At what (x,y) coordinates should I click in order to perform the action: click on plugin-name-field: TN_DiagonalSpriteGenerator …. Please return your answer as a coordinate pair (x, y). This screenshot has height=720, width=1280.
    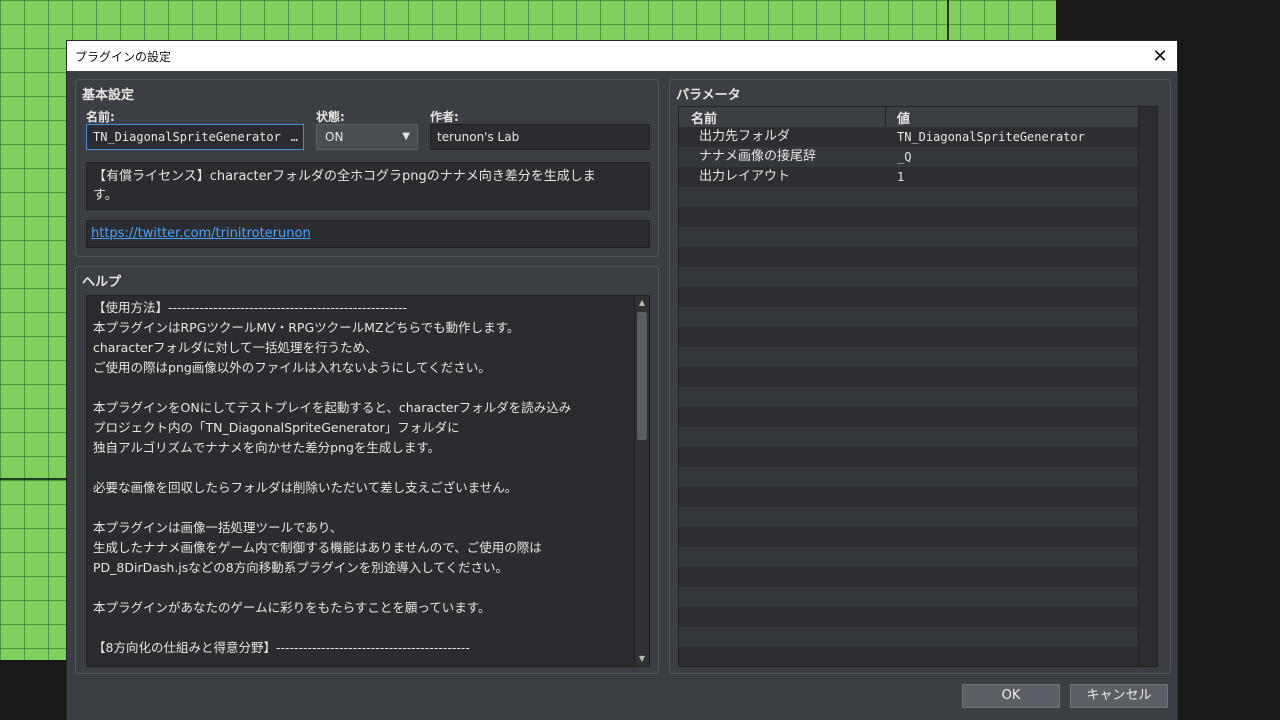
    Looking at the image, I should click on (195, 137).